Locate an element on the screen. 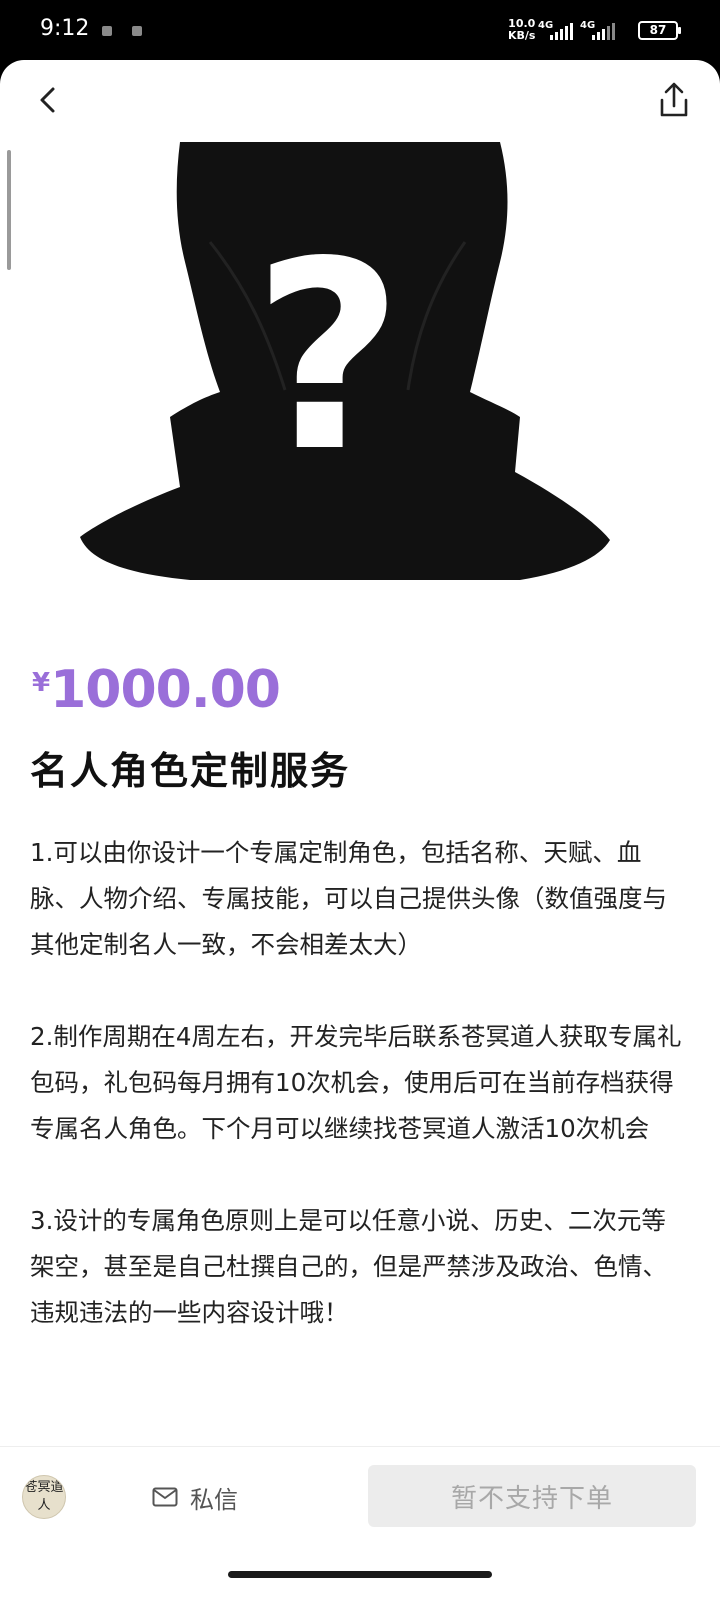  chevron-left-icon is located at coordinates (48, 100).